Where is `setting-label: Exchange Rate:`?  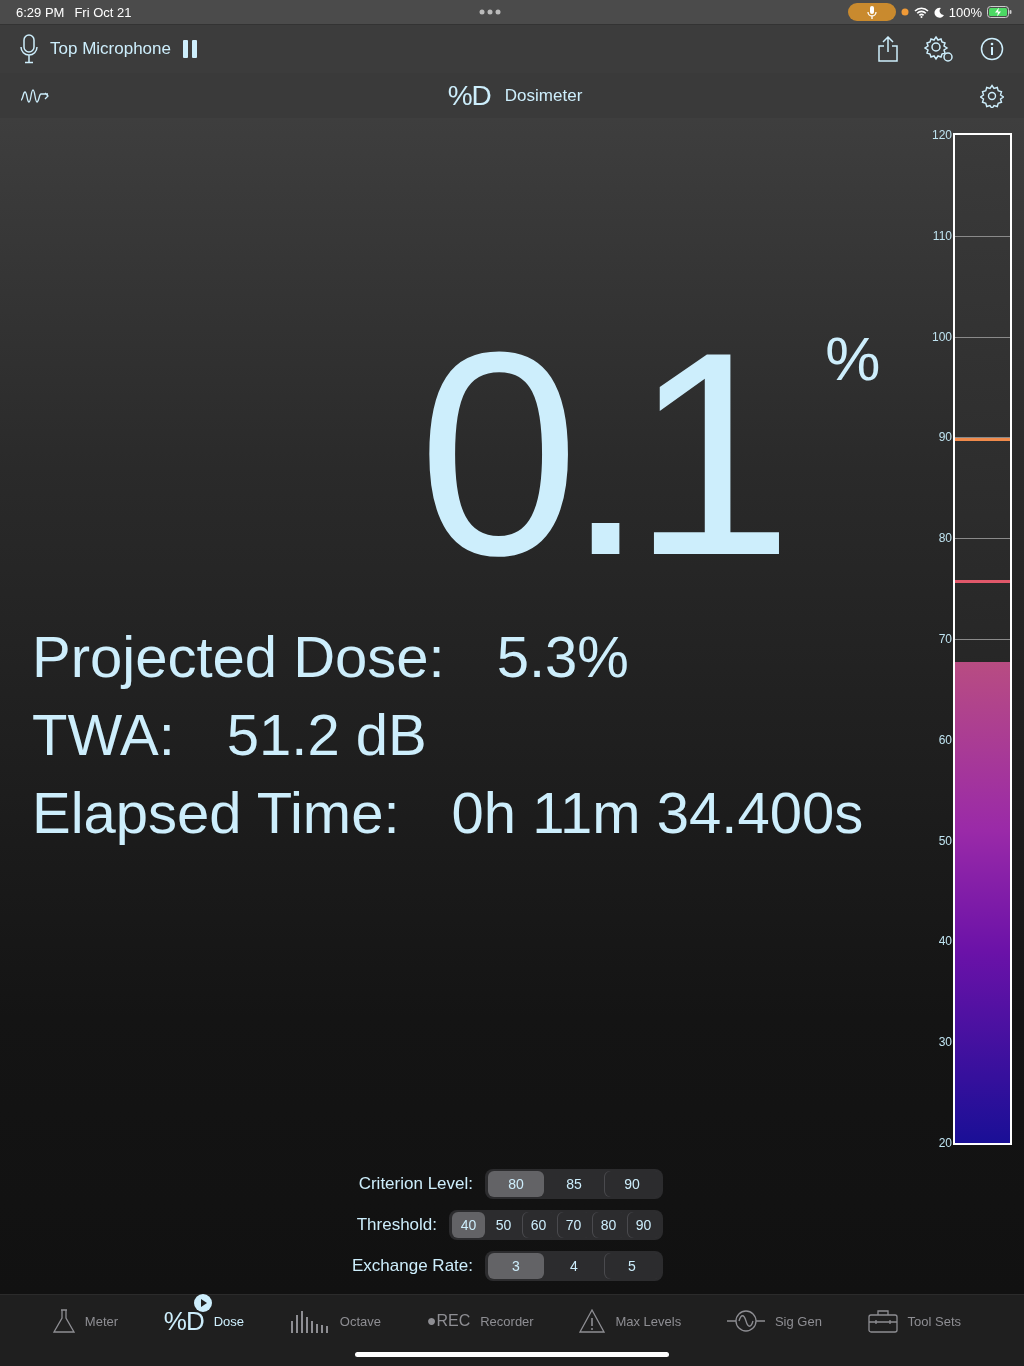 setting-label: Exchange Rate: is located at coordinates (412, 1266).